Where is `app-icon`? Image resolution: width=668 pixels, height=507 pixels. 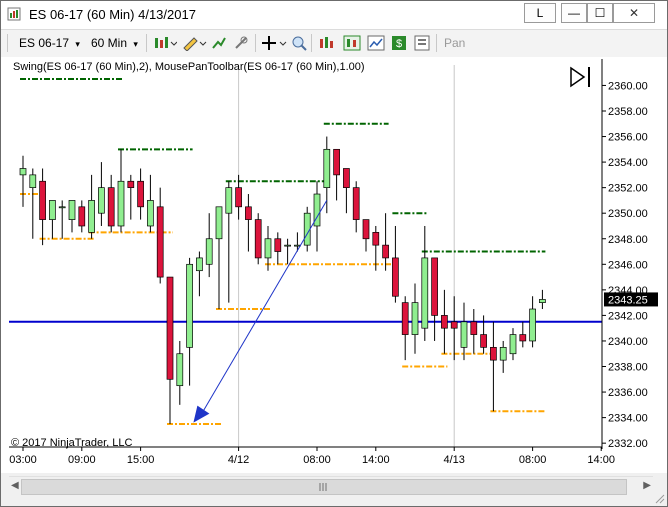
app-icon is located at coordinates (14, 14).